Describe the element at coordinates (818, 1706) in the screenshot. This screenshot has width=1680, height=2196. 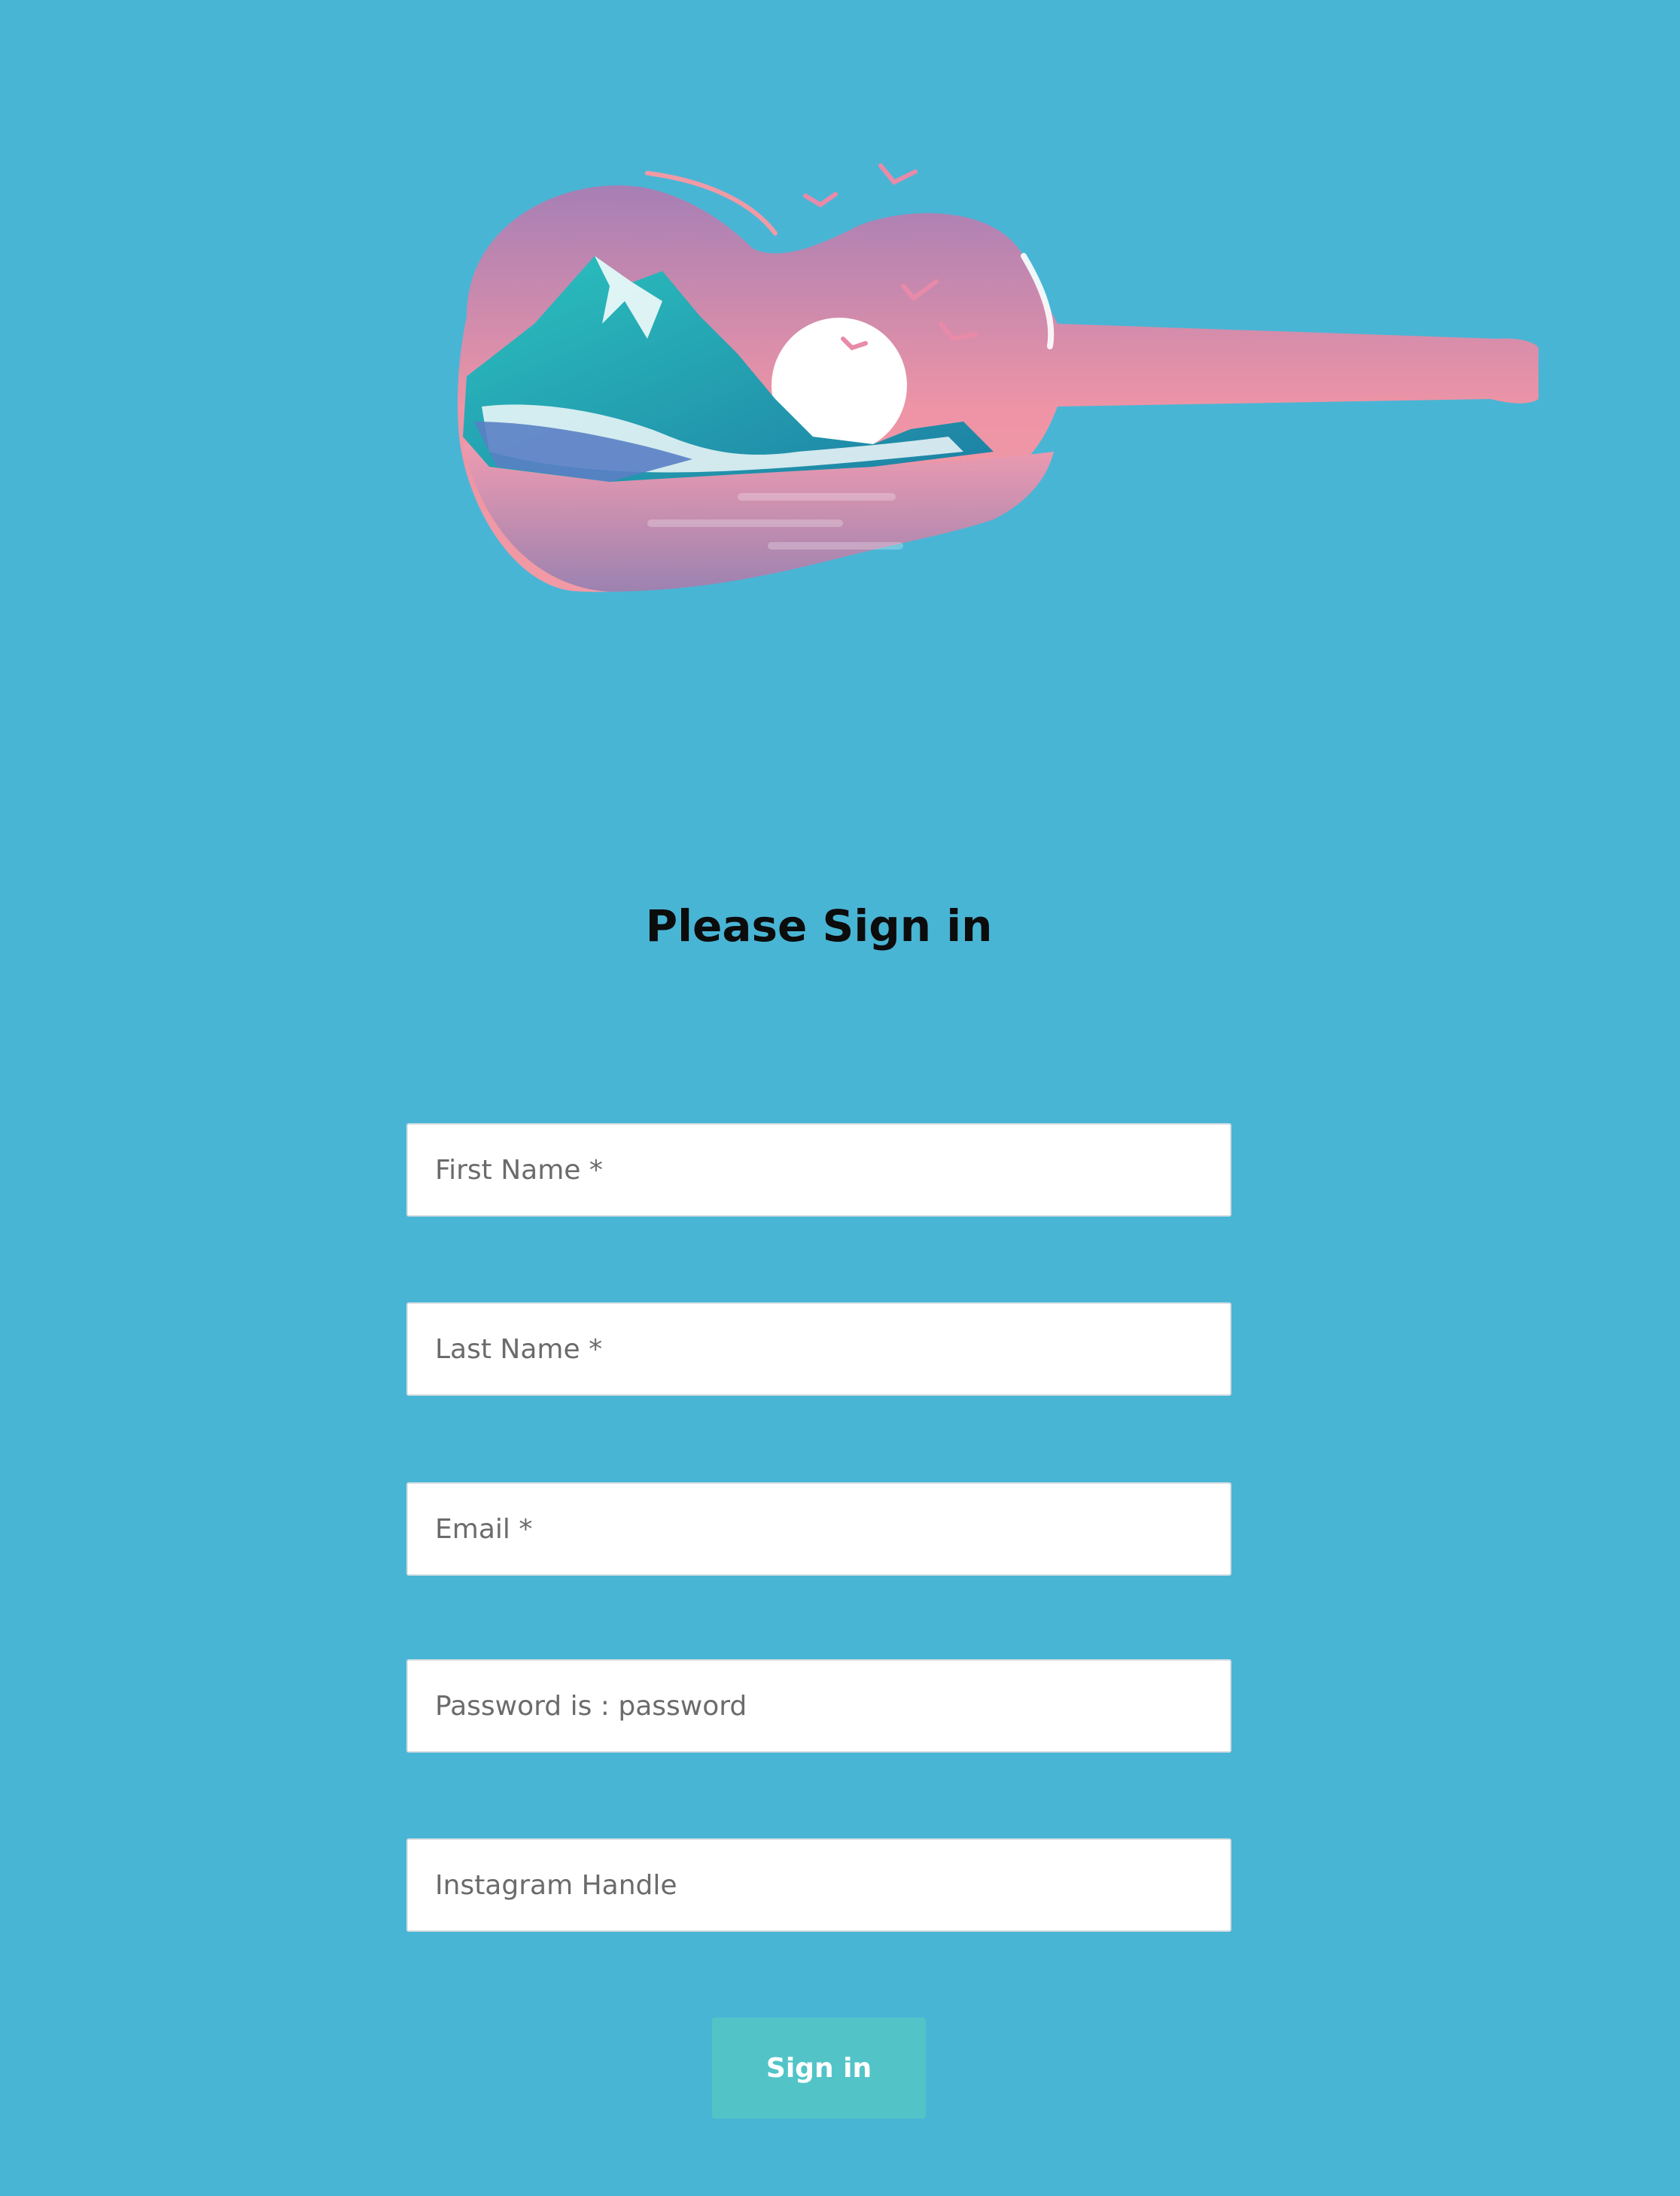
I see `password-input` at that location.